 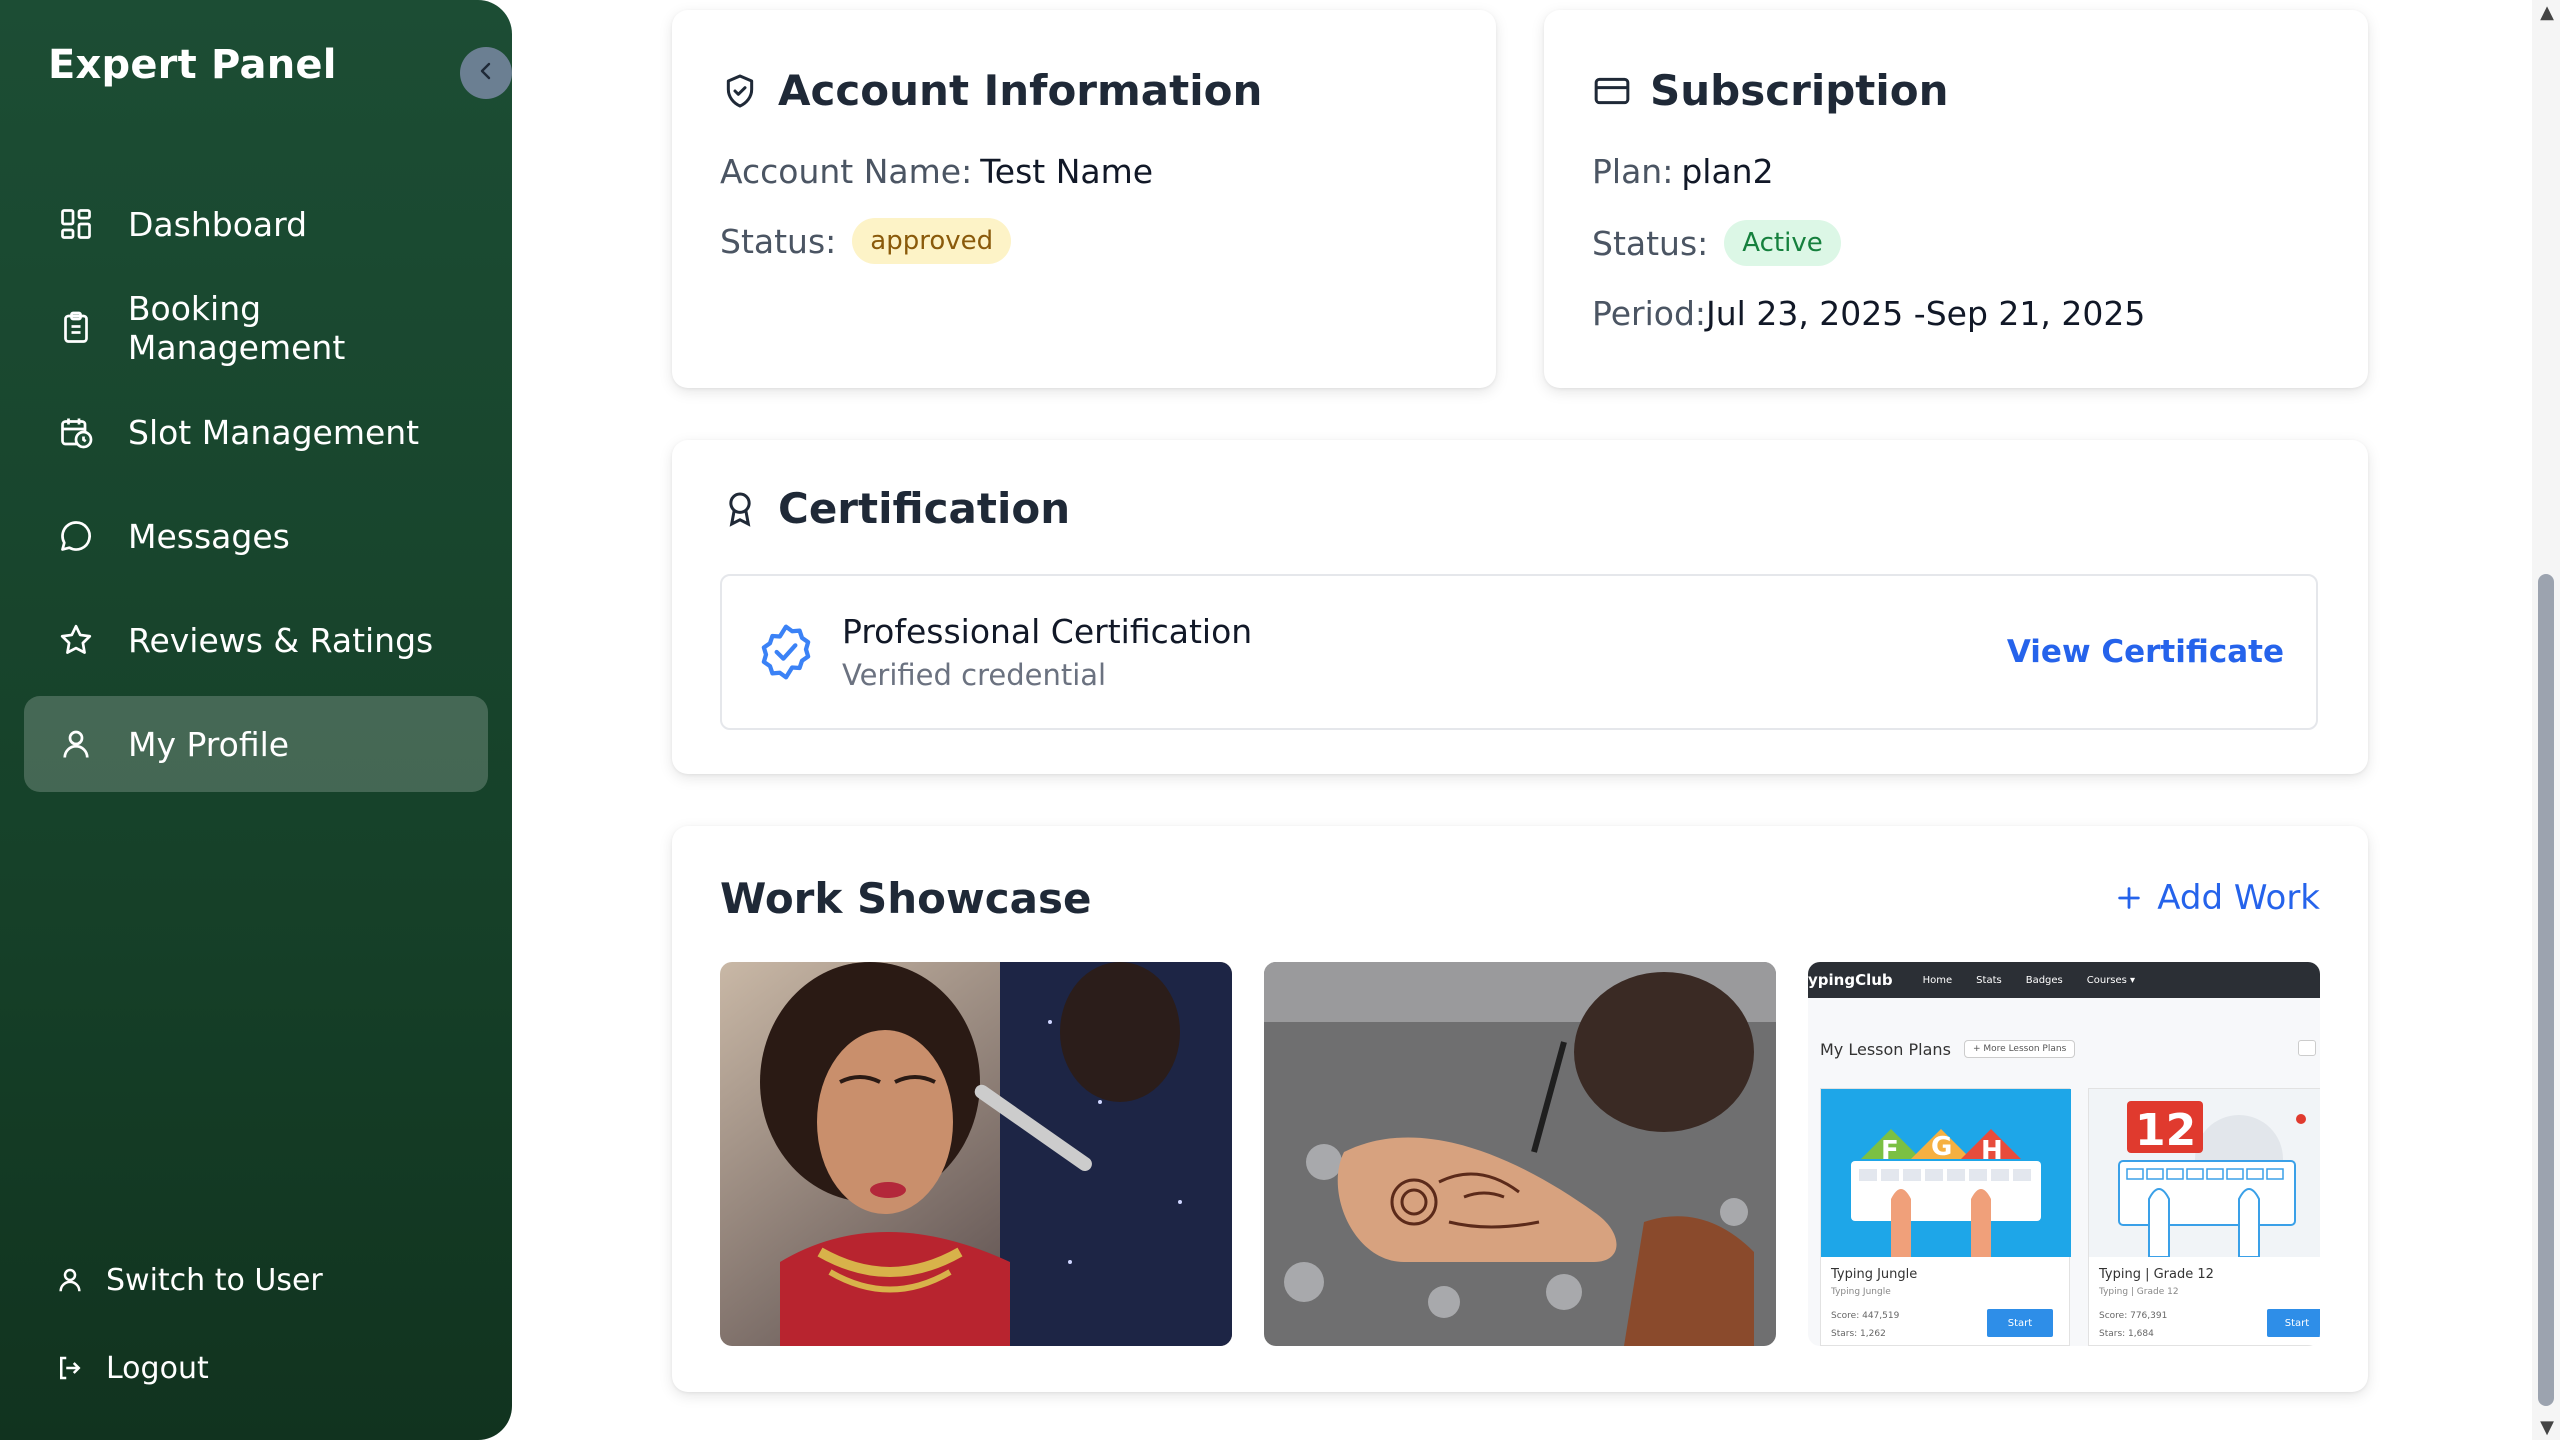 What do you see at coordinates (1020, 90) in the screenshot?
I see `account-info-title-text: Account Information` at bounding box center [1020, 90].